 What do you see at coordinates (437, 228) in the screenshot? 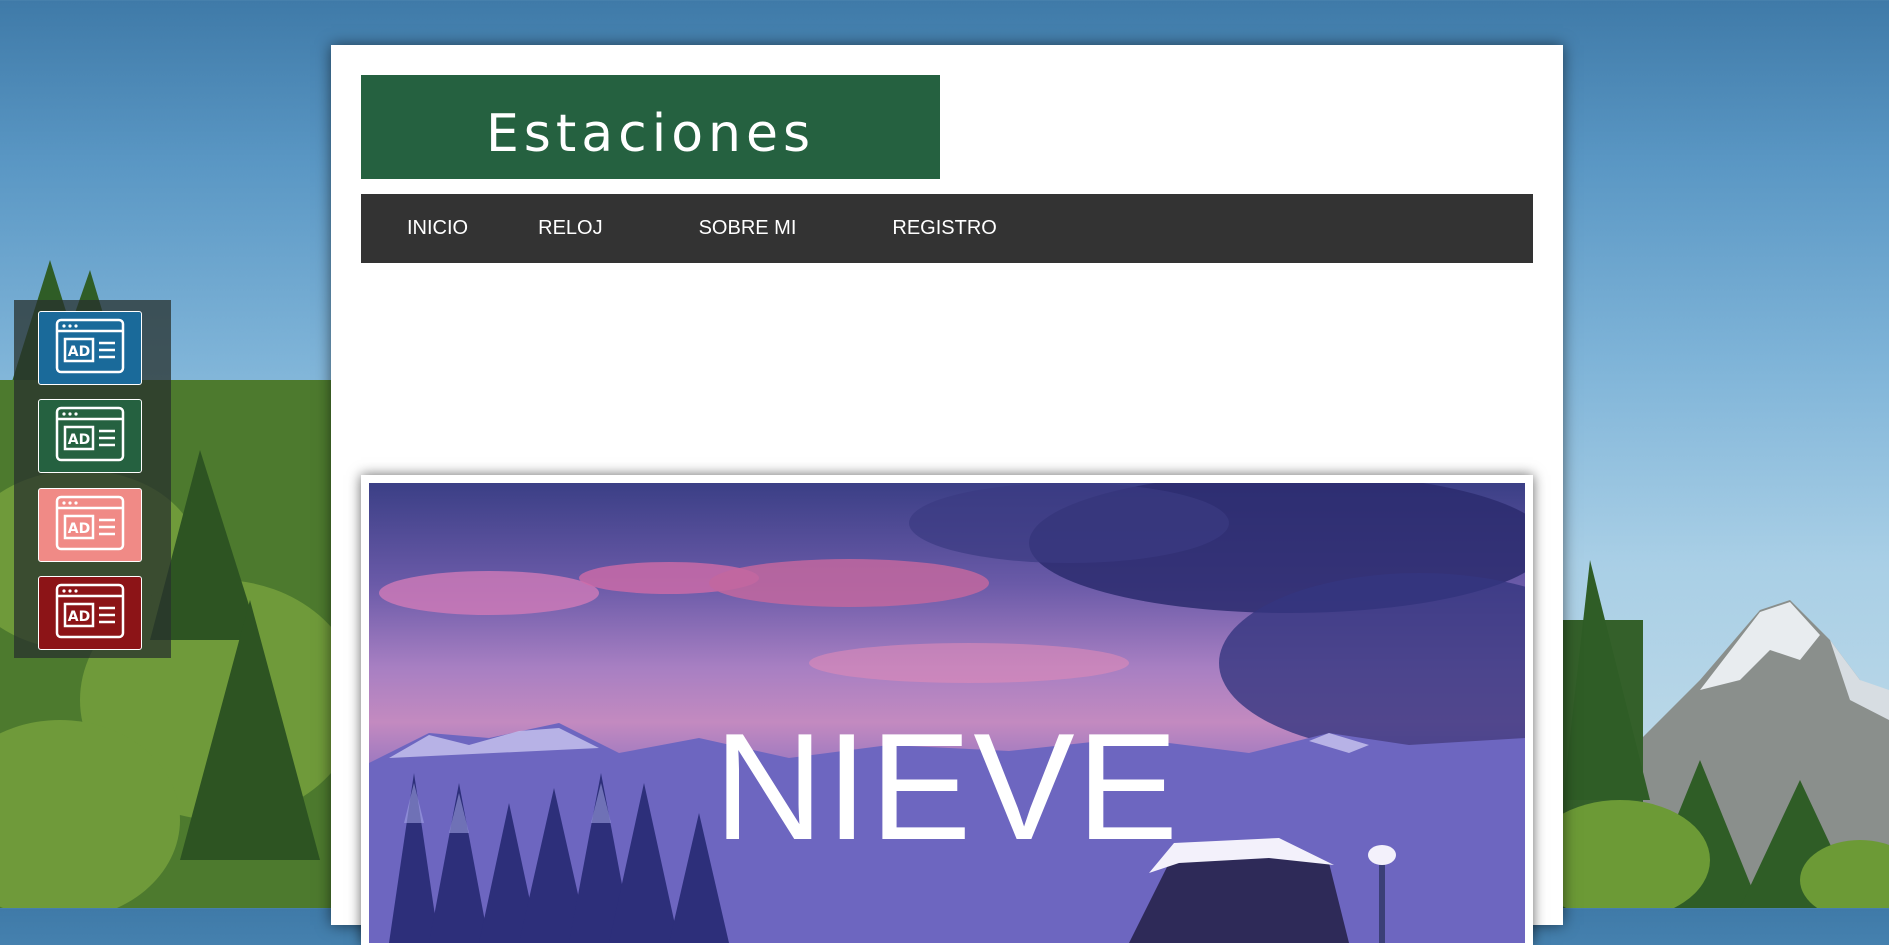
I see `nav-item-inicio: INICIO` at bounding box center [437, 228].